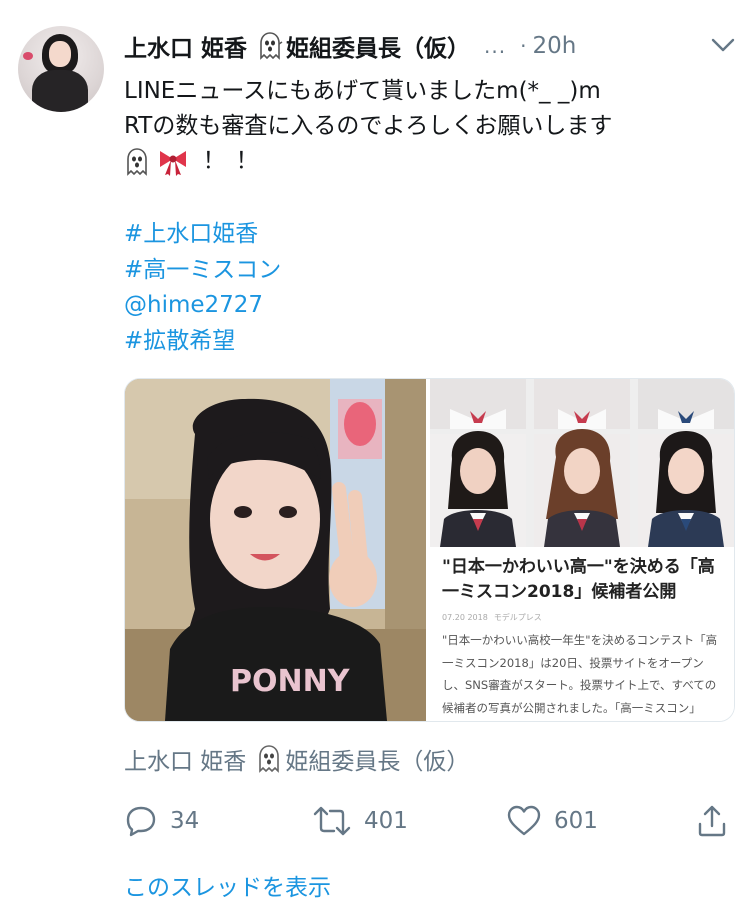  Describe the element at coordinates (202, 342) in the screenshot. I see `hashtag-link: #拡散希望` at that location.